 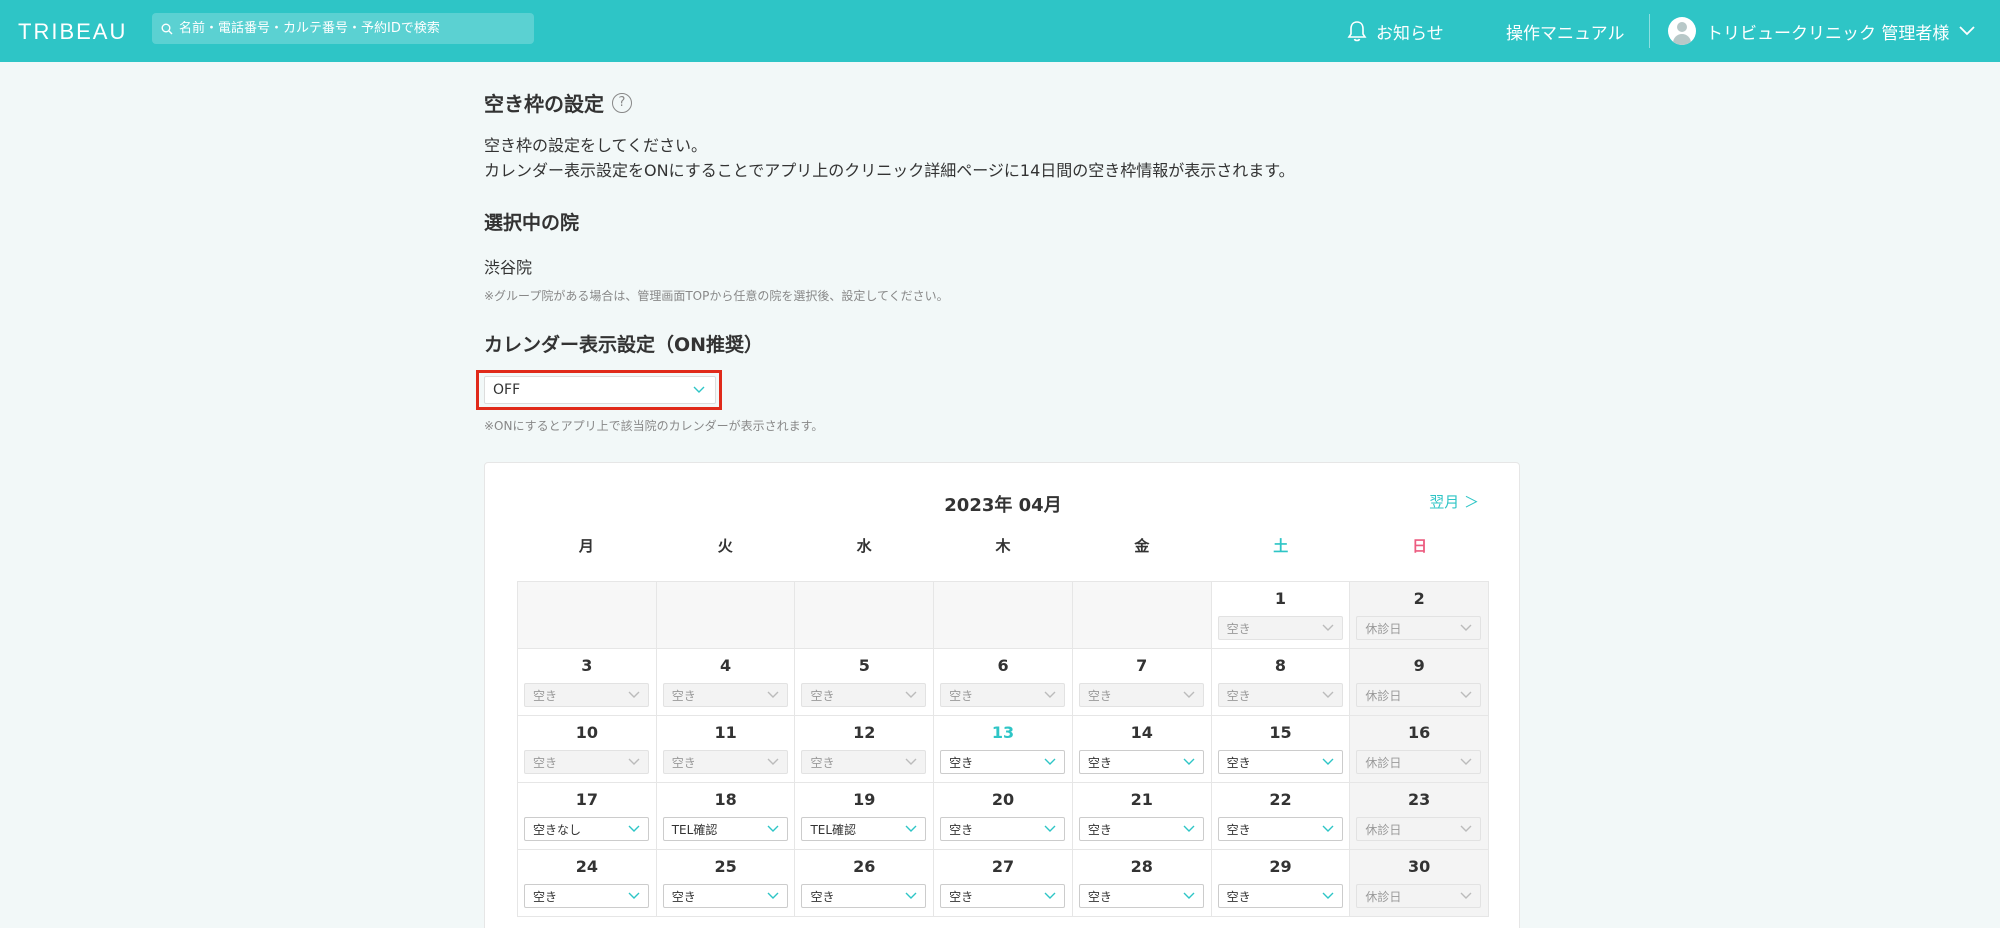 I want to click on day-number: 30, so click(x=1419, y=866).